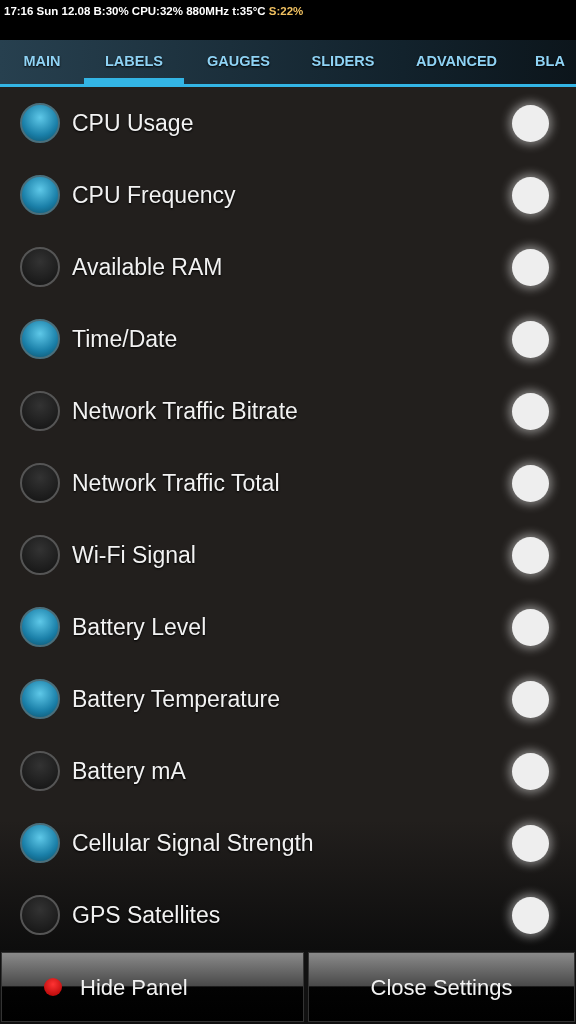  I want to click on item-label: Network Traffic Total, so click(176, 483).